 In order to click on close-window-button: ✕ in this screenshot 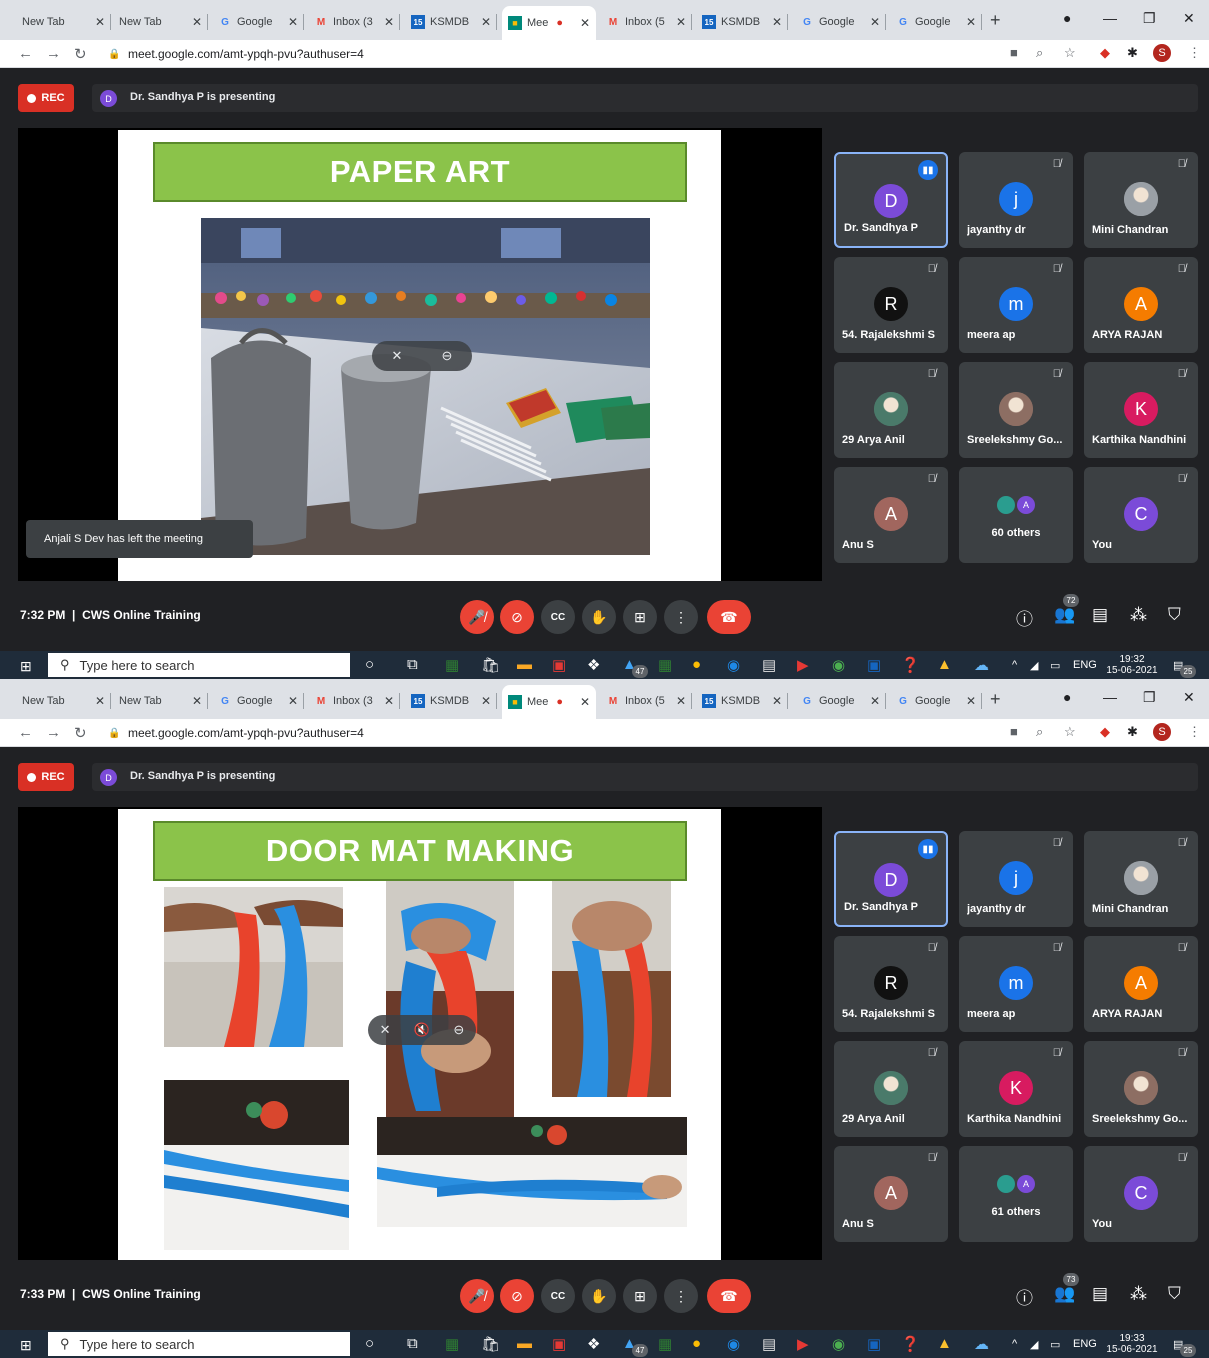, I will do `click(1189, 18)`.